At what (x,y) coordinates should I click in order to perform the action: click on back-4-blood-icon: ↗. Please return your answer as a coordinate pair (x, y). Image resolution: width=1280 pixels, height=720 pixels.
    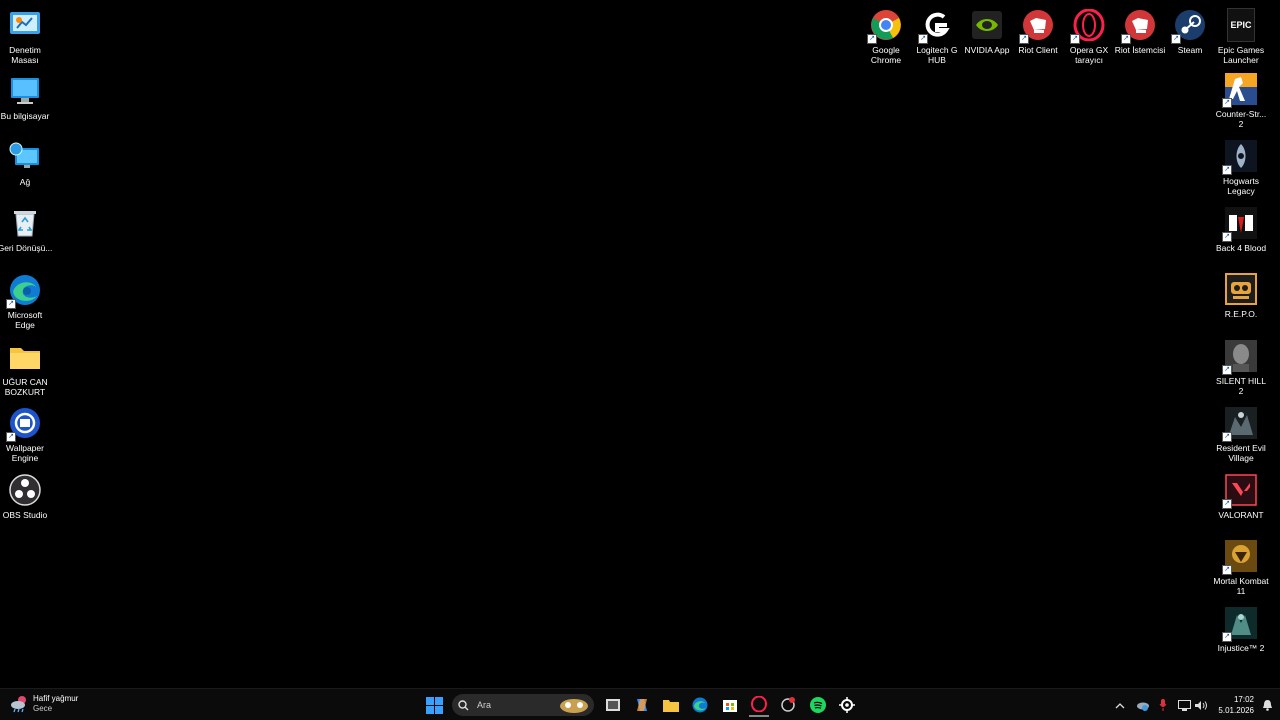
    Looking at the image, I should click on (1240, 224).